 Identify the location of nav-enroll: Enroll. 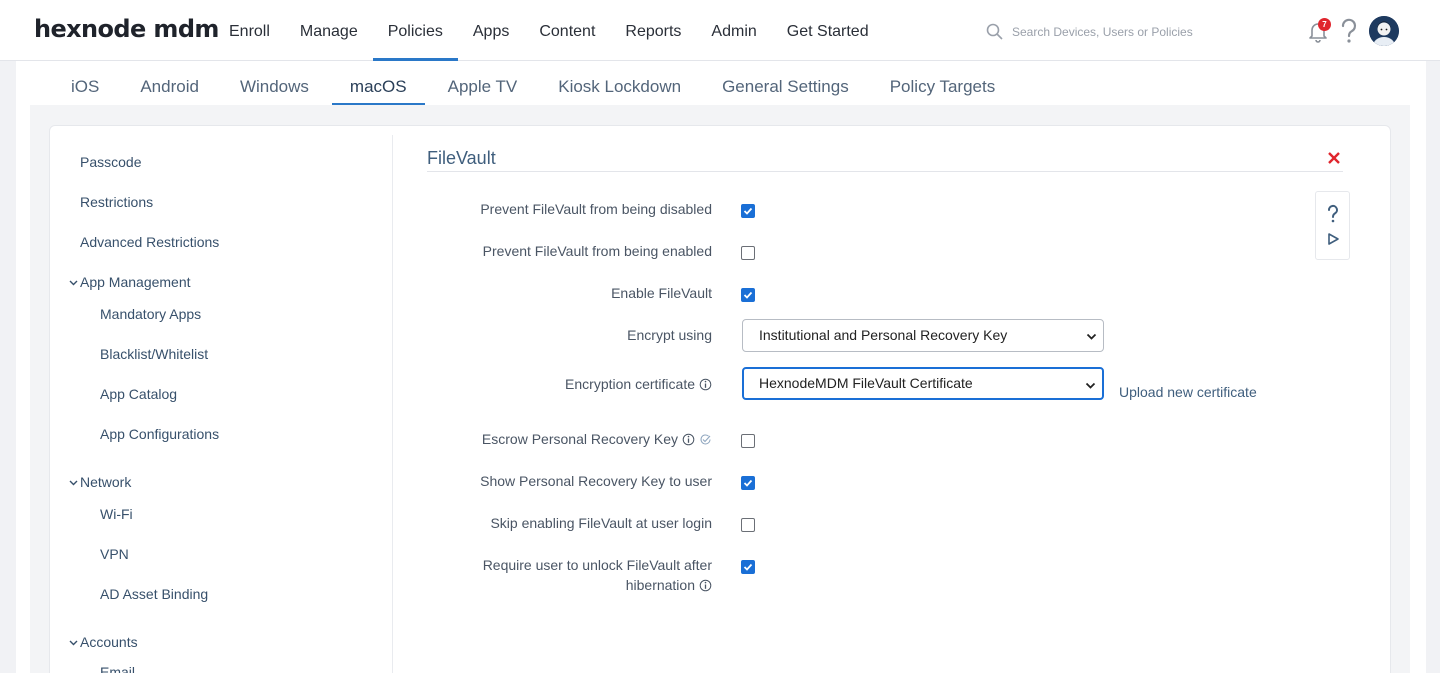
(249, 30).